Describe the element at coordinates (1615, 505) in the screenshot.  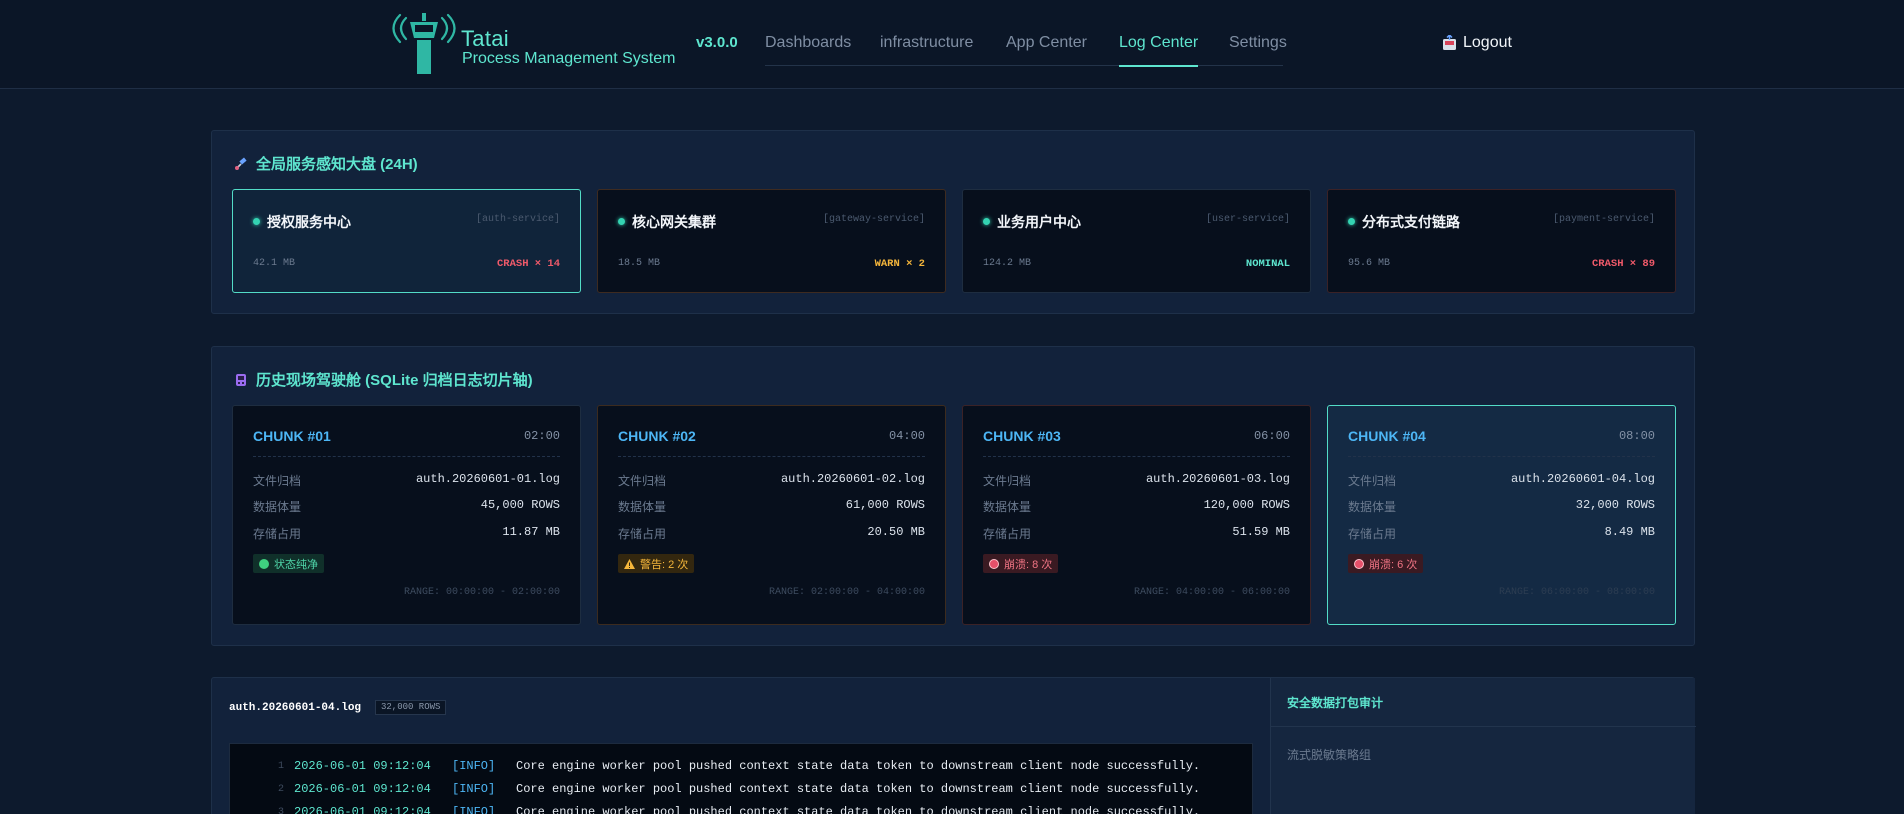
I see `rows-value: 32,000 ROWS` at that location.